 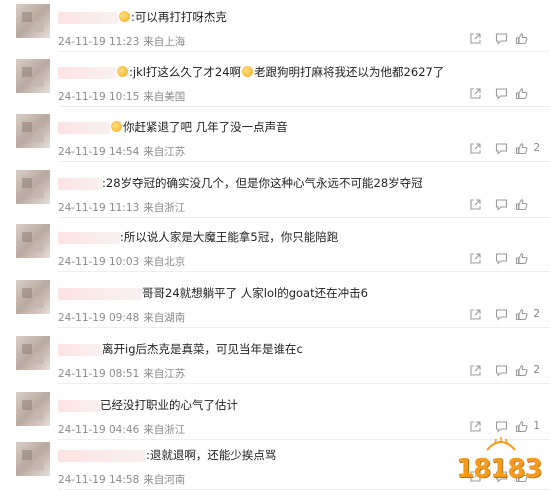 What do you see at coordinates (164, 430) in the screenshot?
I see `location-source: 来自浙江` at bounding box center [164, 430].